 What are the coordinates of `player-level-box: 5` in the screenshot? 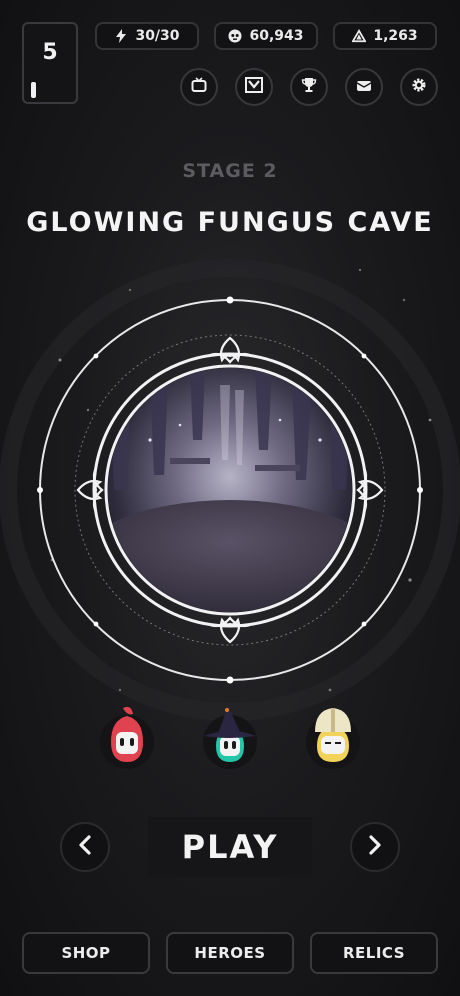 It's located at (50, 63).